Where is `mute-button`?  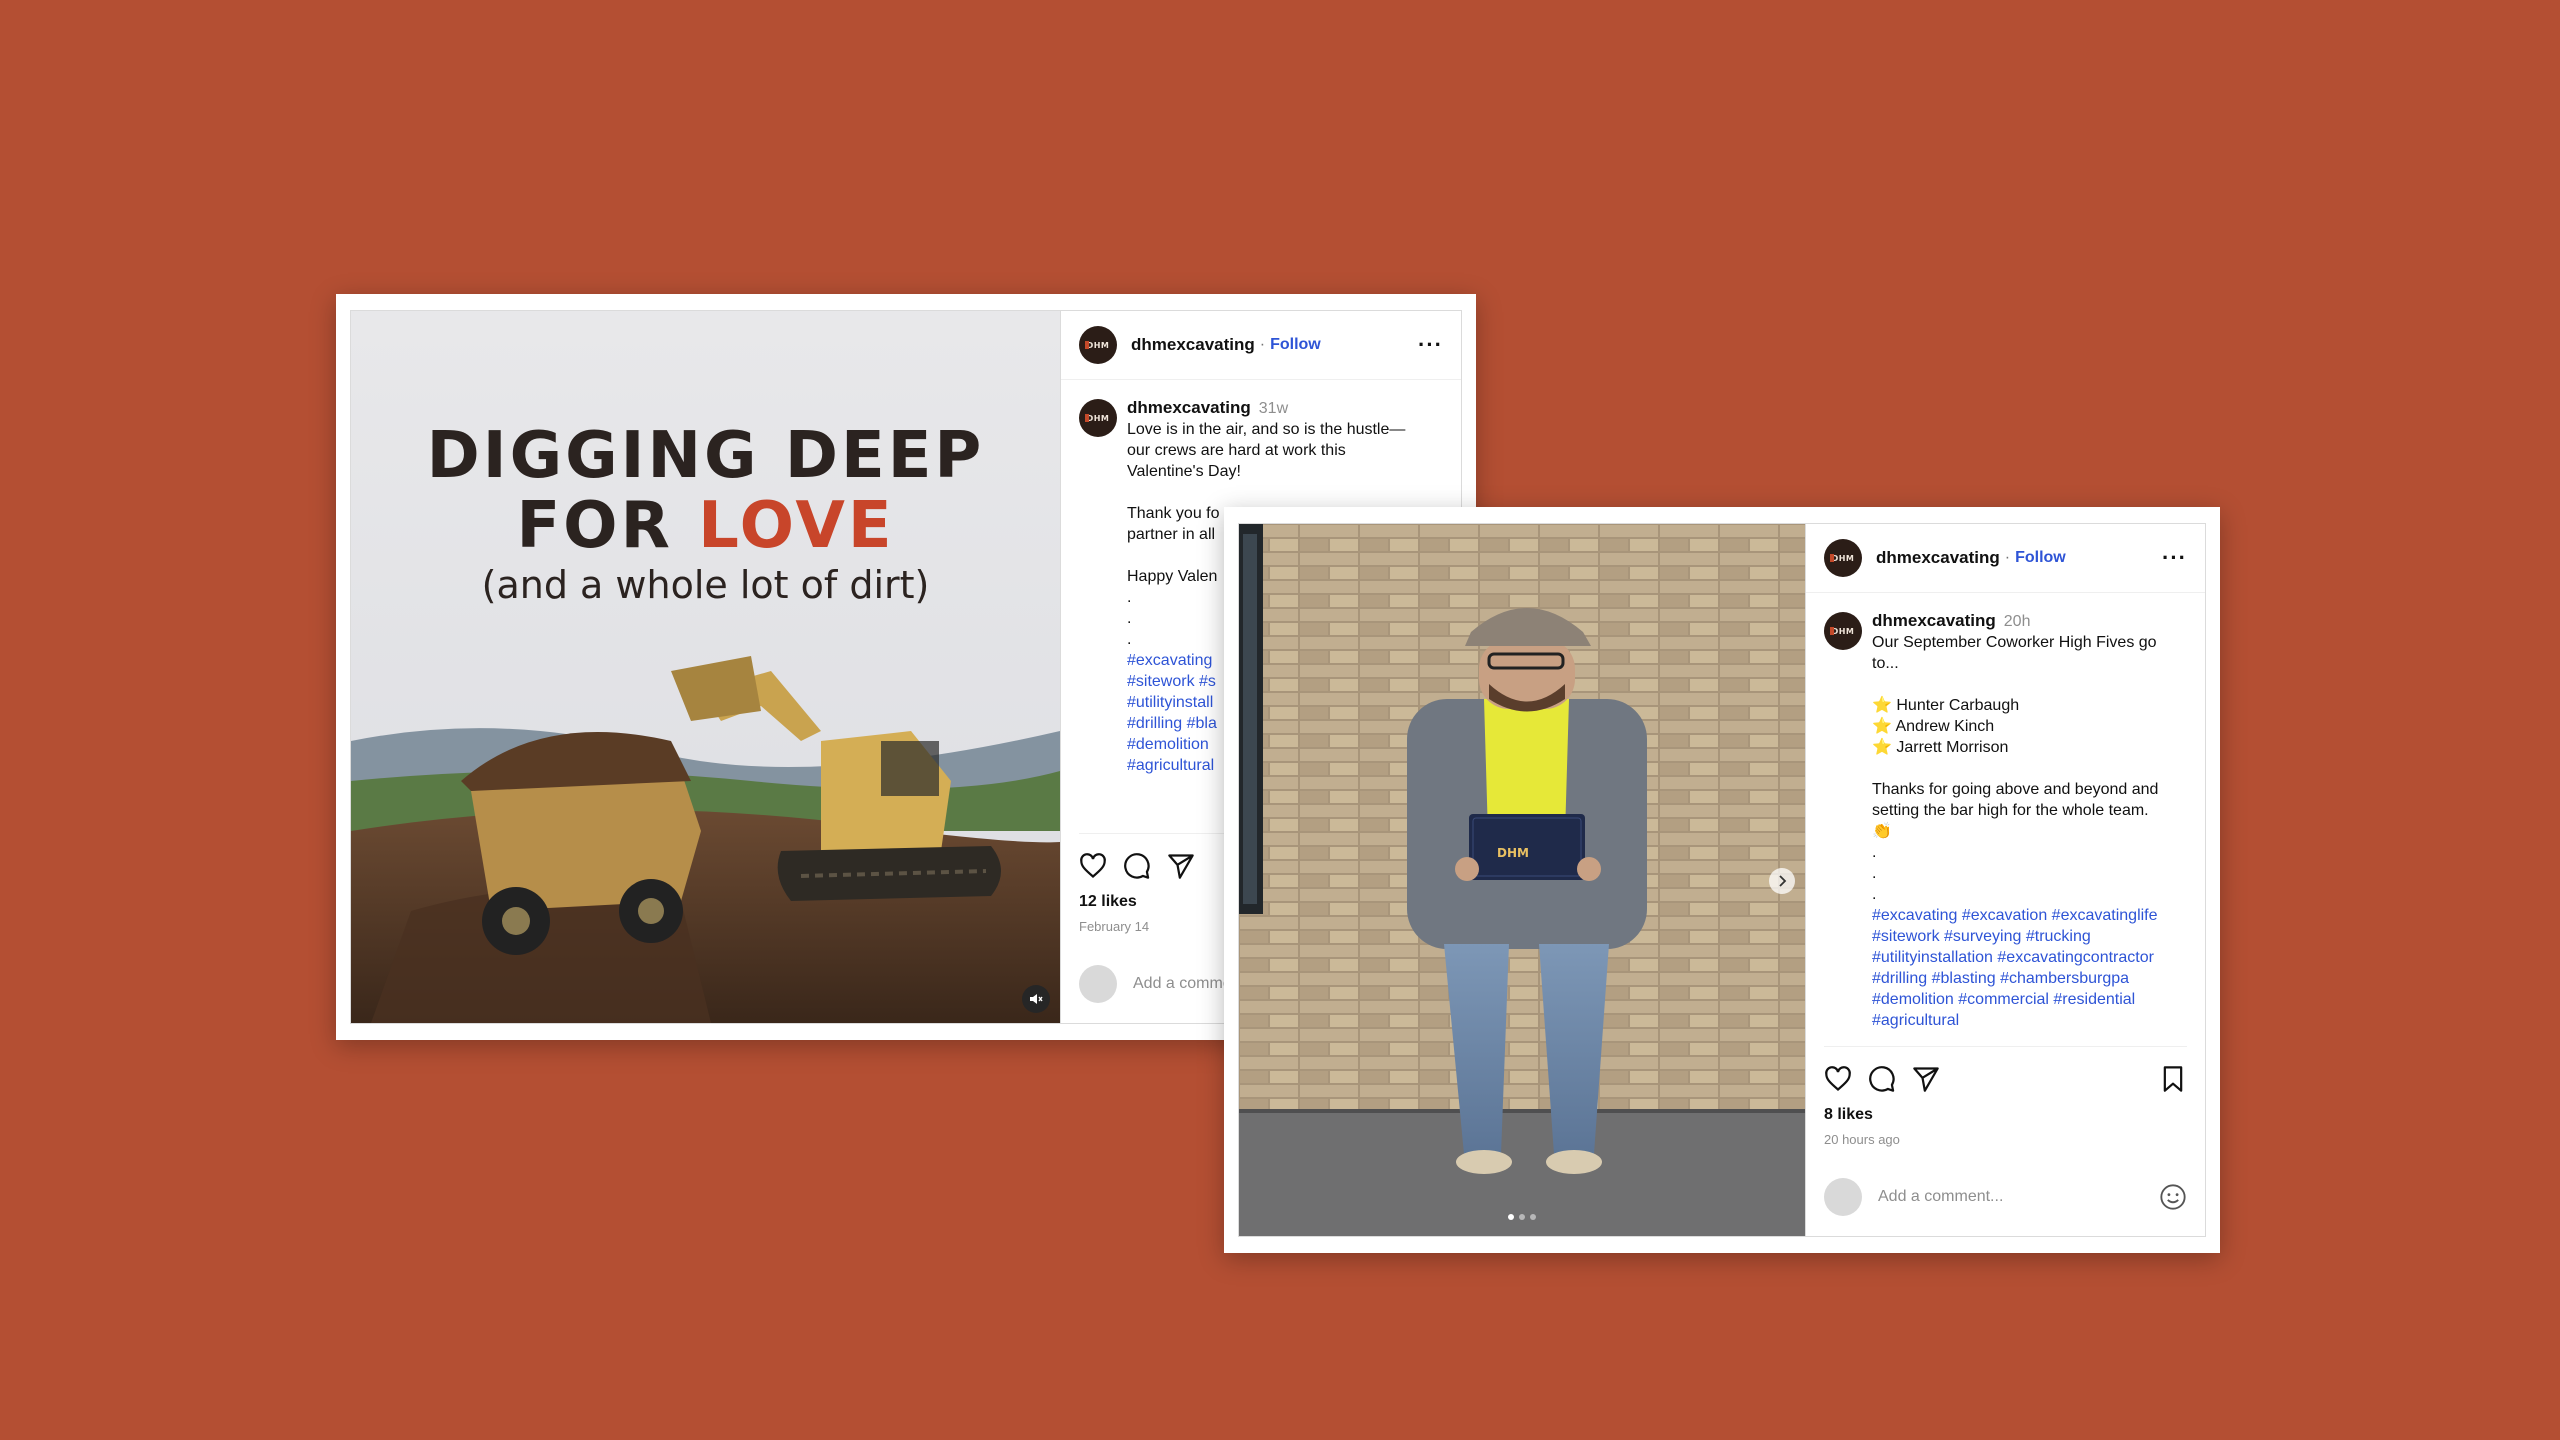 mute-button is located at coordinates (1036, 999).